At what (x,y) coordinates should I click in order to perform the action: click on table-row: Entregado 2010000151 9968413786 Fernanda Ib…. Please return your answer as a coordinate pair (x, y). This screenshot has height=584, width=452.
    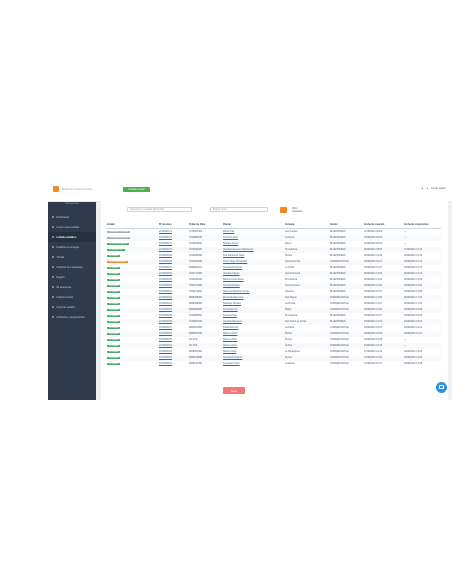
    Looking at the image, I should click on (273, 364).